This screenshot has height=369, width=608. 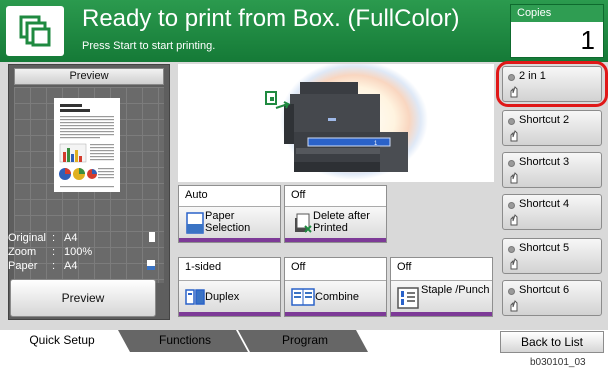 What do you see at coordinates (87, 145) in the screenshot?
I see `document-thumbnail` at bounding box center [87, 145].